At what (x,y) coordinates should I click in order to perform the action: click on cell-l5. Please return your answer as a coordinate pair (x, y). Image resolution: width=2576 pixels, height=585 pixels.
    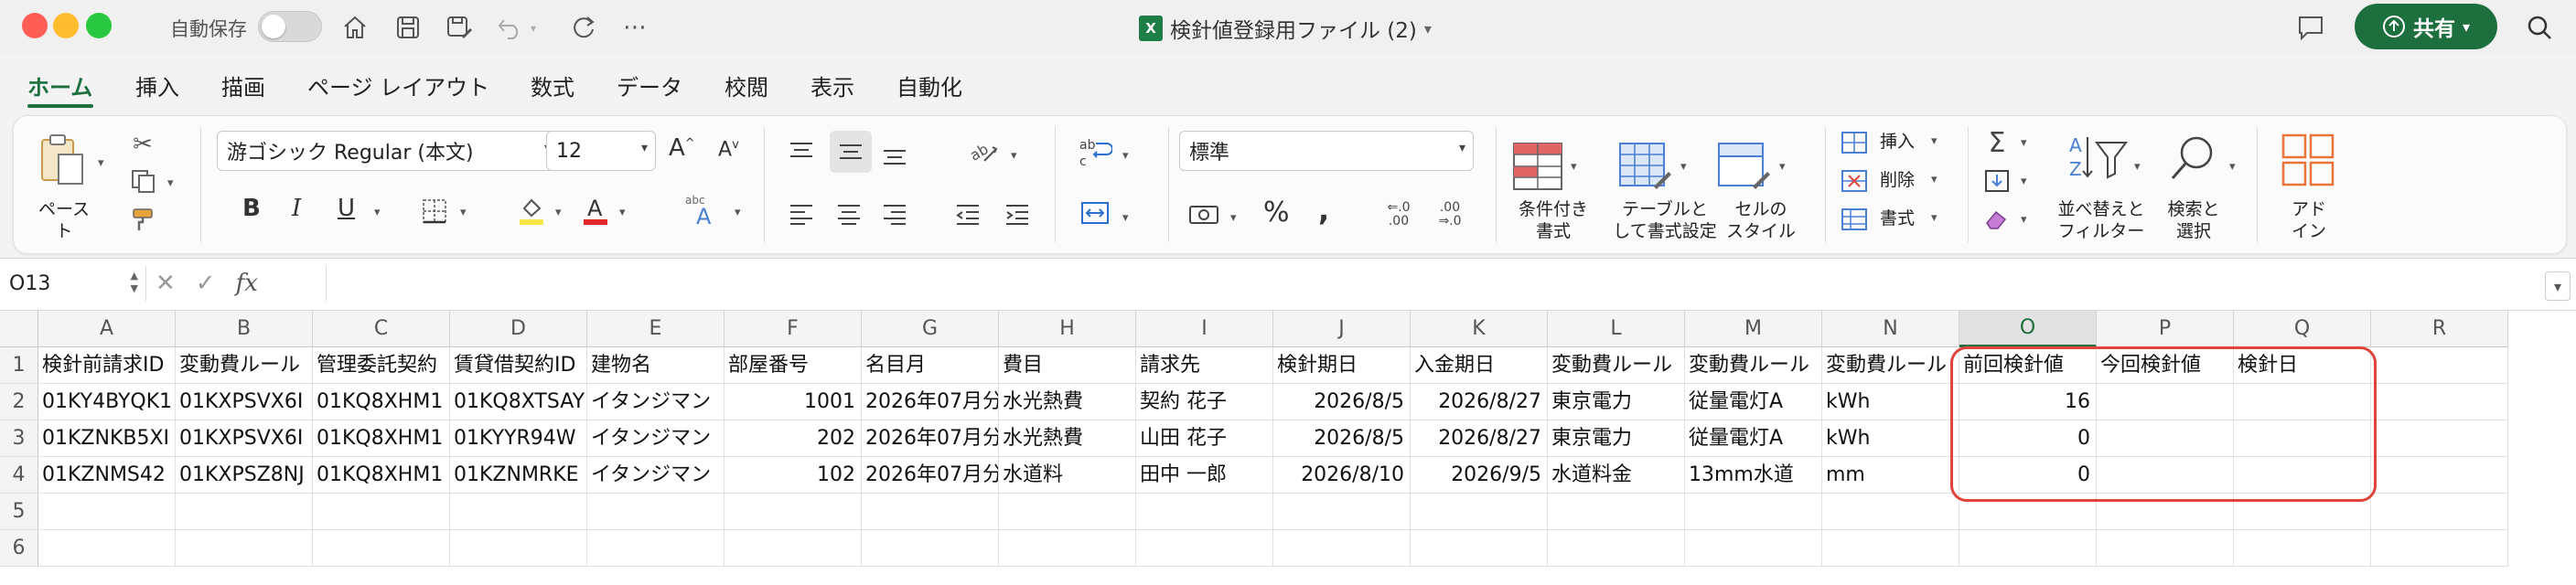
    Looking at the image, I should click on (1617, 512).